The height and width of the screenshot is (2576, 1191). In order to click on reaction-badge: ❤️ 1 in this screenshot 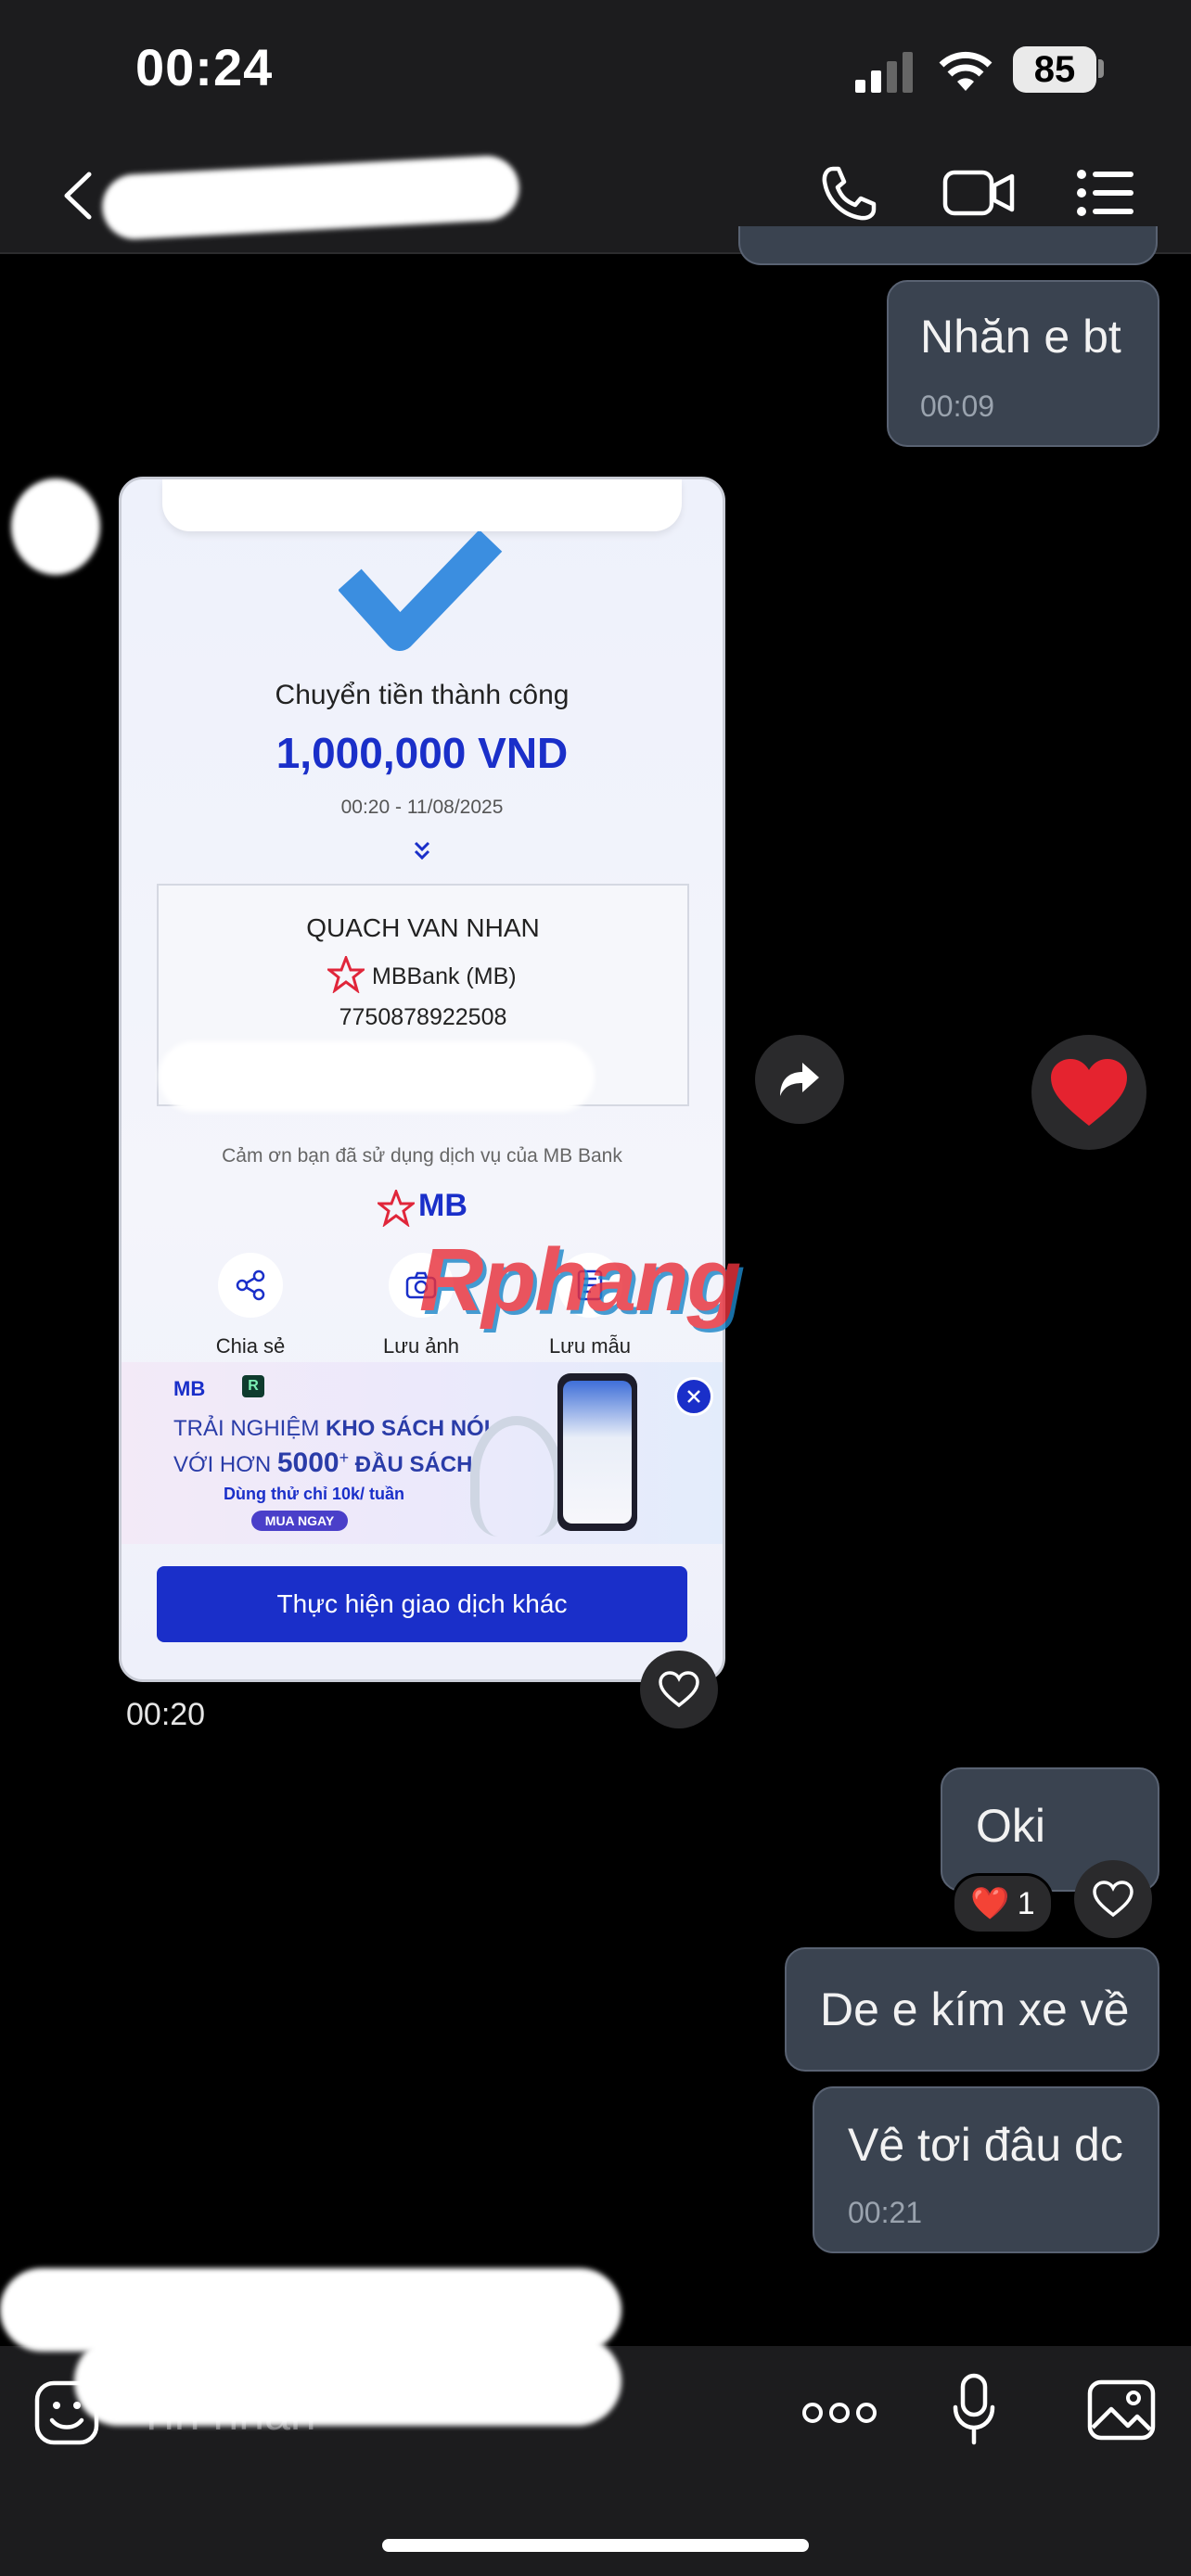, I will do `click(1003, 1903)`.